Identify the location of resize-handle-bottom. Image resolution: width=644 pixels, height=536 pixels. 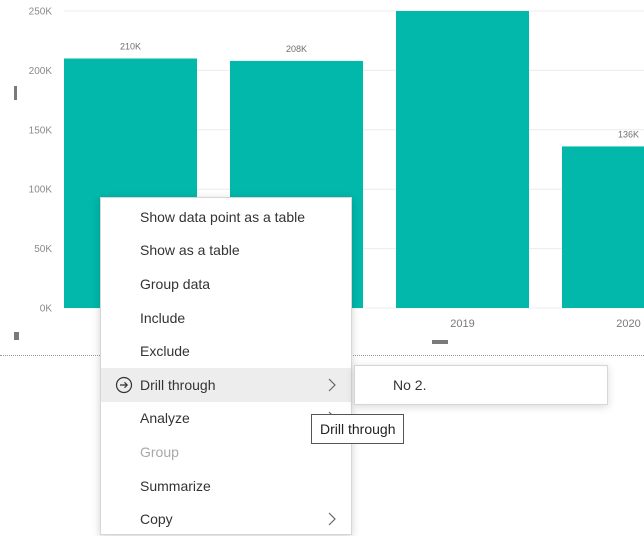
(440, 342).